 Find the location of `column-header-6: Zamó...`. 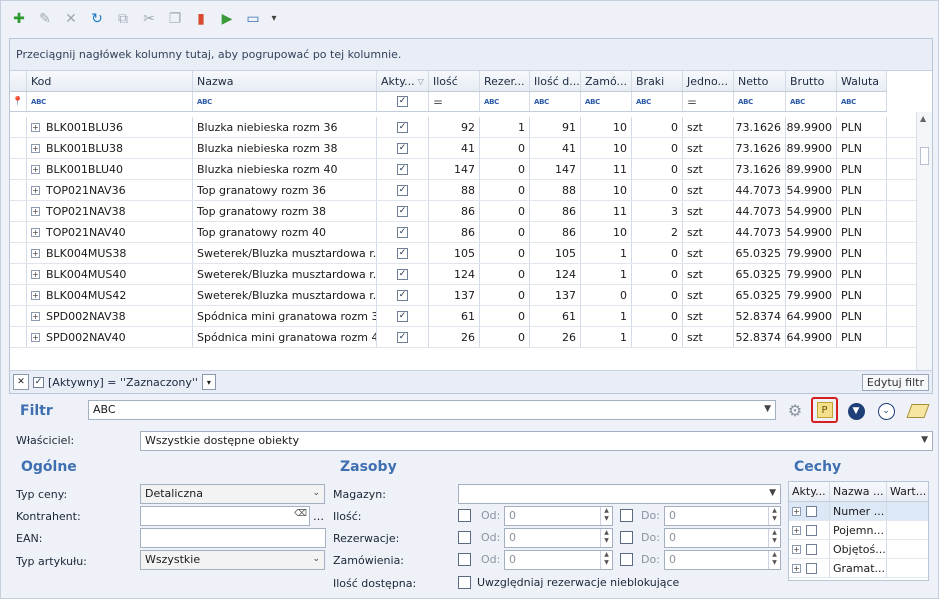

column-header-6: Zamó... is located at coordinates (606, 81).